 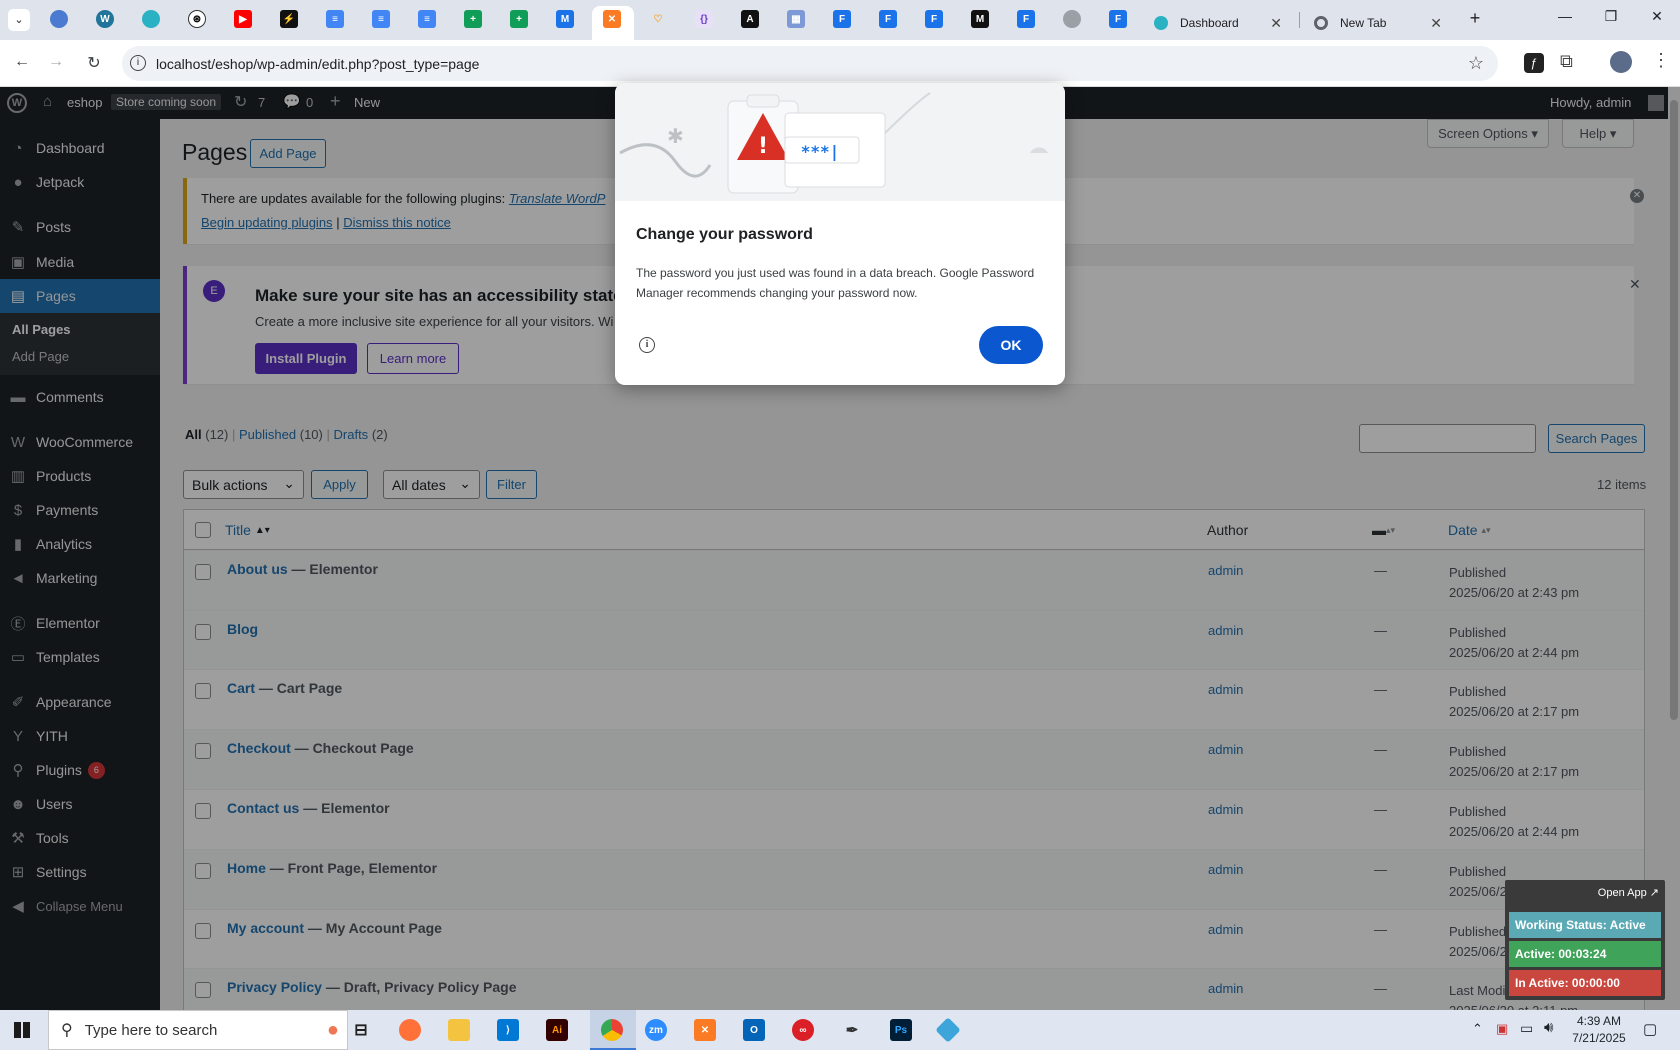 I want to click on dashboard-tab-icon, so click(x=1161, y=23).